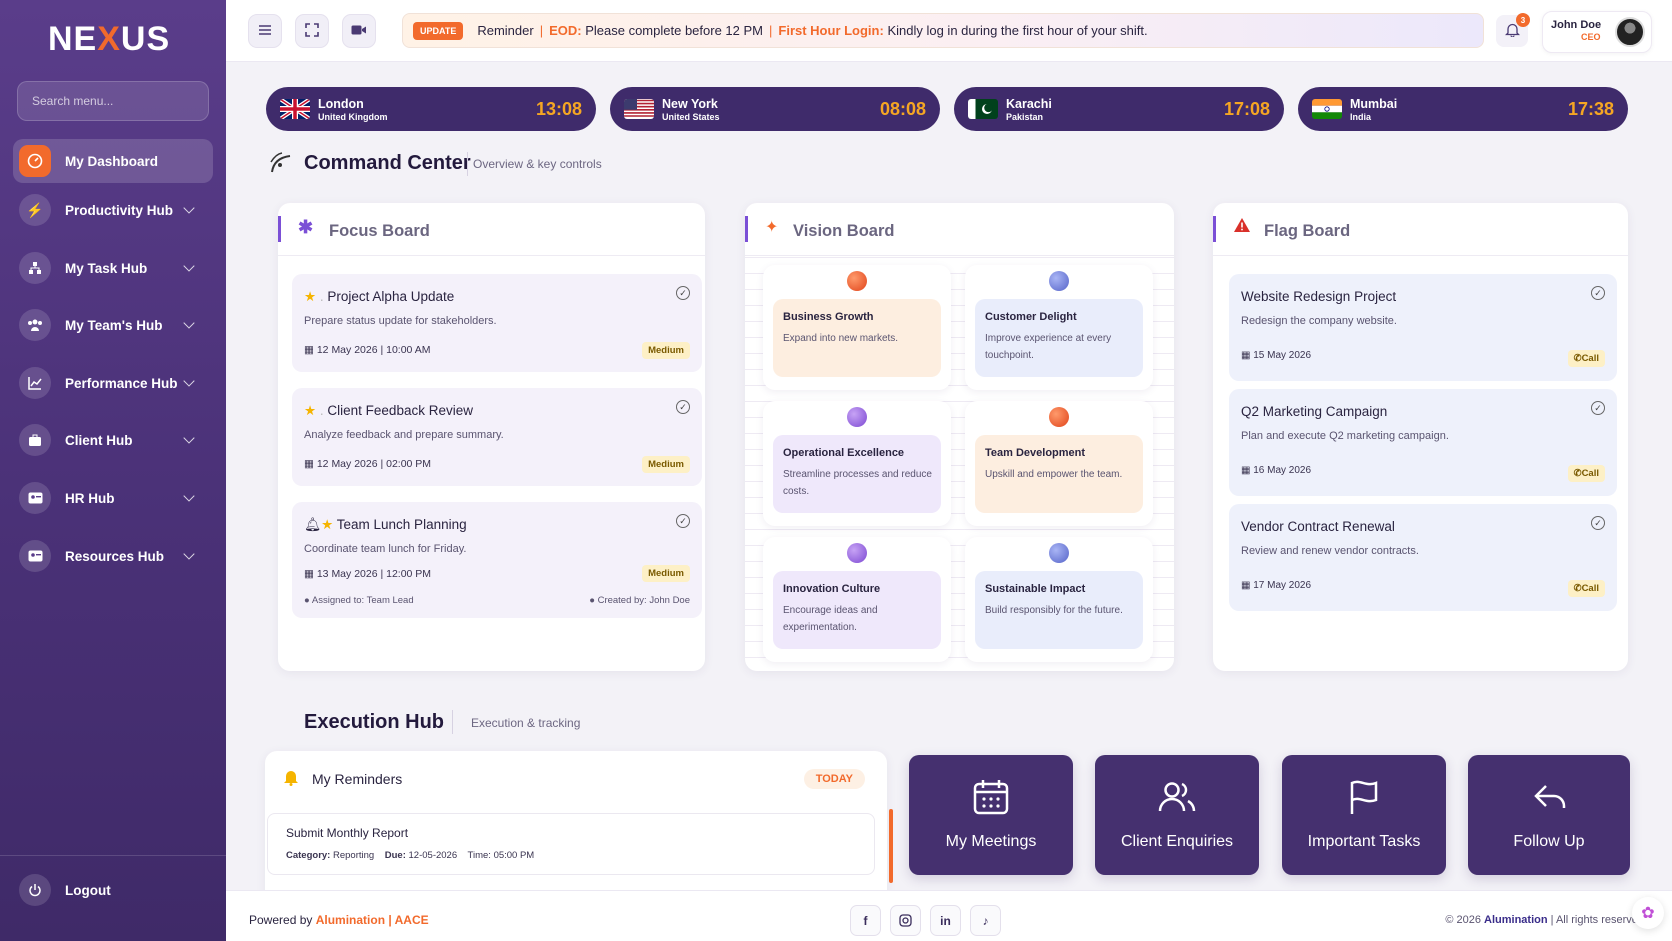  What do you see at coordinates (666, 350) in the screenshot?
I see `priority-badge: Medium` at bounding box center [666, 350].